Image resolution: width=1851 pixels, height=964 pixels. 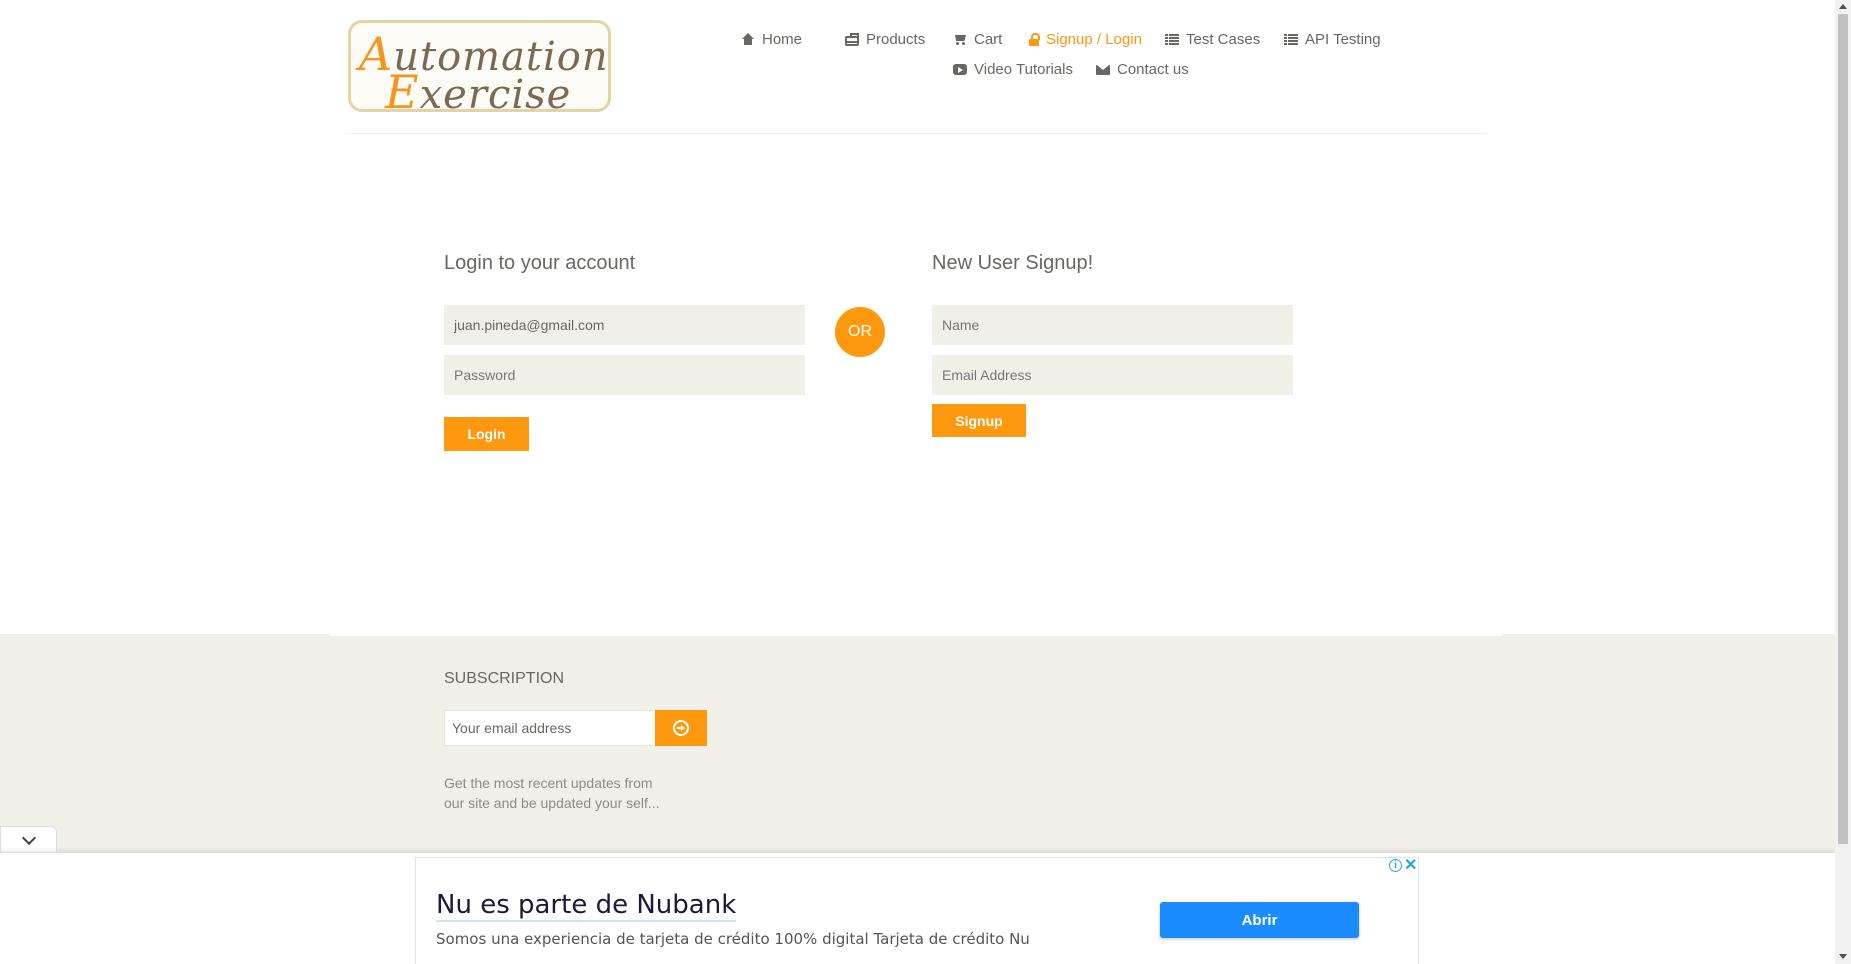 What do you see at coordinates (1094, 39) in the screenshot?
I see `nav-signup-login-label: Signup / Login` at bounding box center [1094, 39].